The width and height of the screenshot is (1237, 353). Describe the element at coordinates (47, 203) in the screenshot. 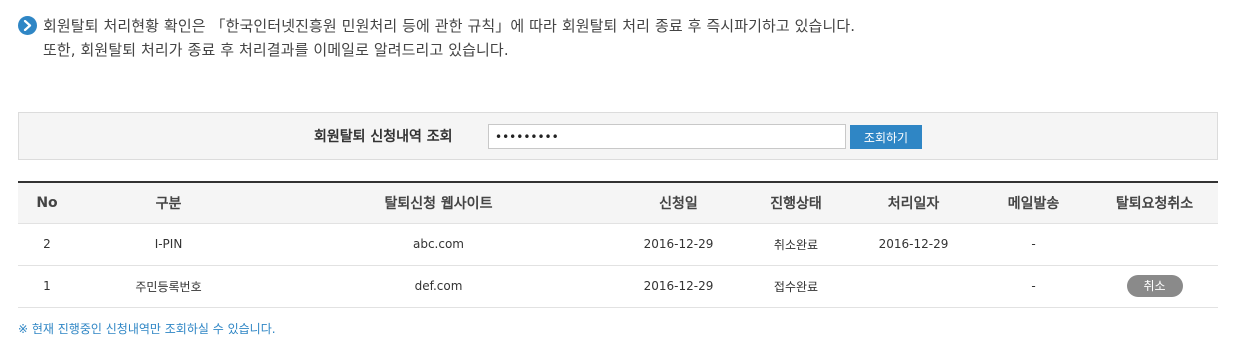

I see `col-header-no: No` at that location.